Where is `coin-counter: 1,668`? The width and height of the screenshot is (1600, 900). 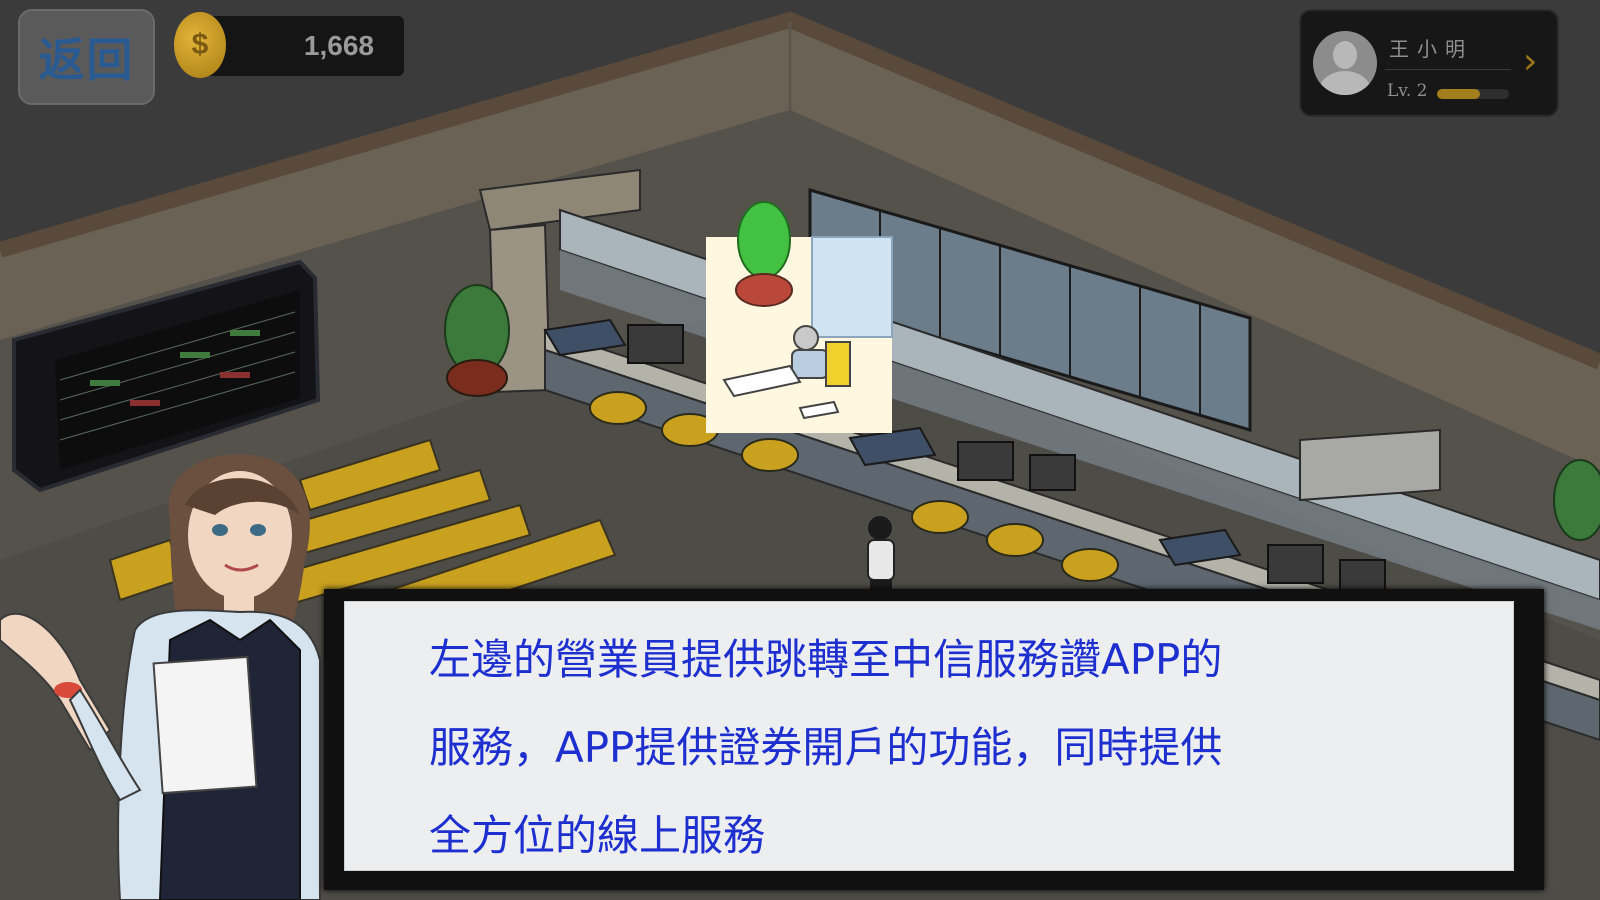 coin-counter: 1,668 is located at coordinates (302, 46).